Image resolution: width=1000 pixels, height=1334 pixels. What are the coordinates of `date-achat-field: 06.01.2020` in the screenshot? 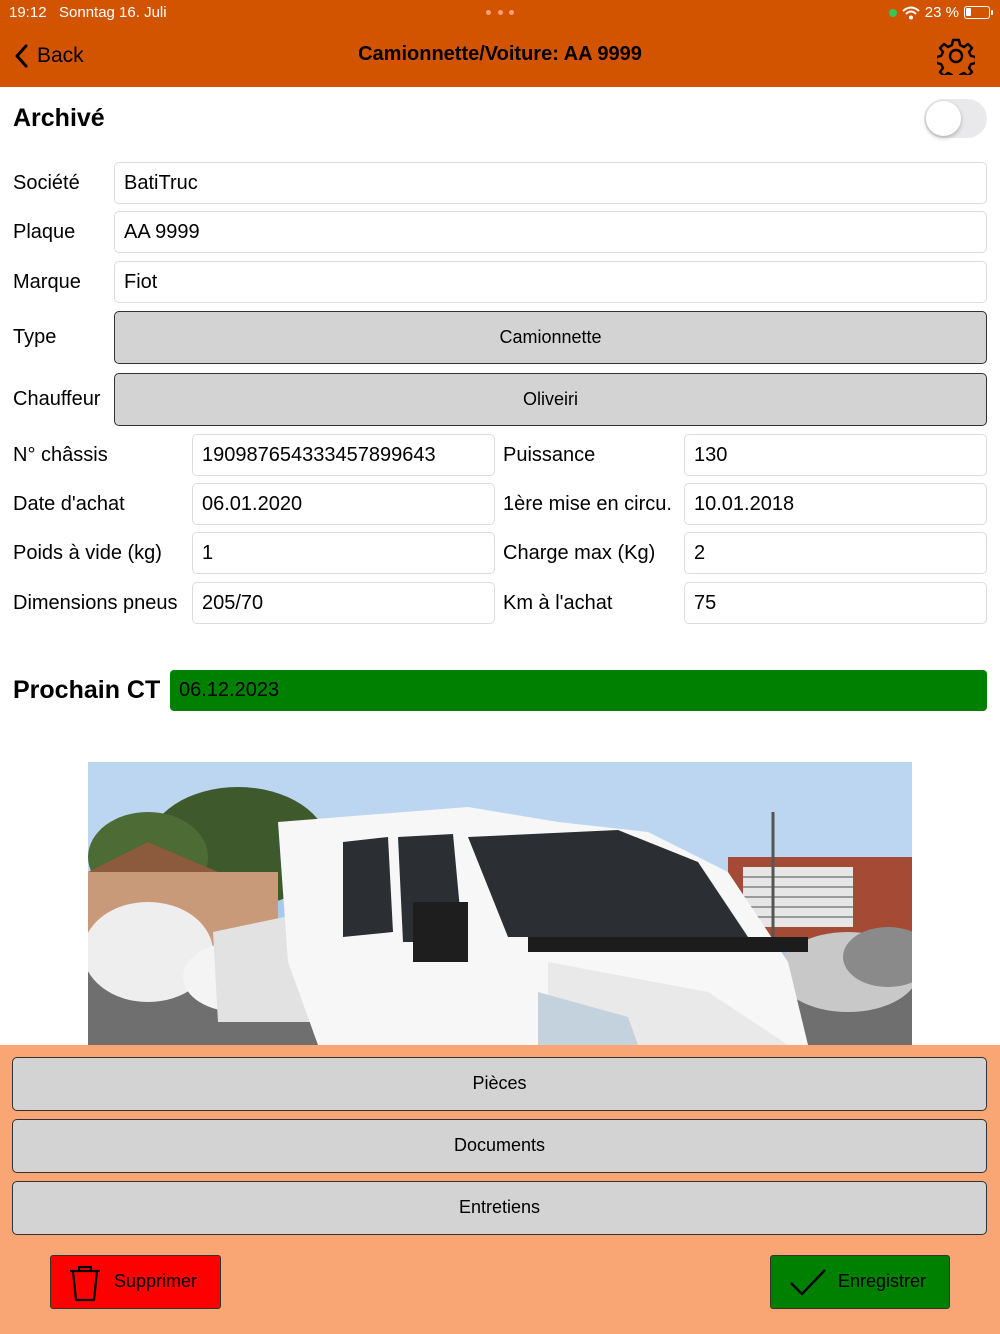 It's located at (343, 504).